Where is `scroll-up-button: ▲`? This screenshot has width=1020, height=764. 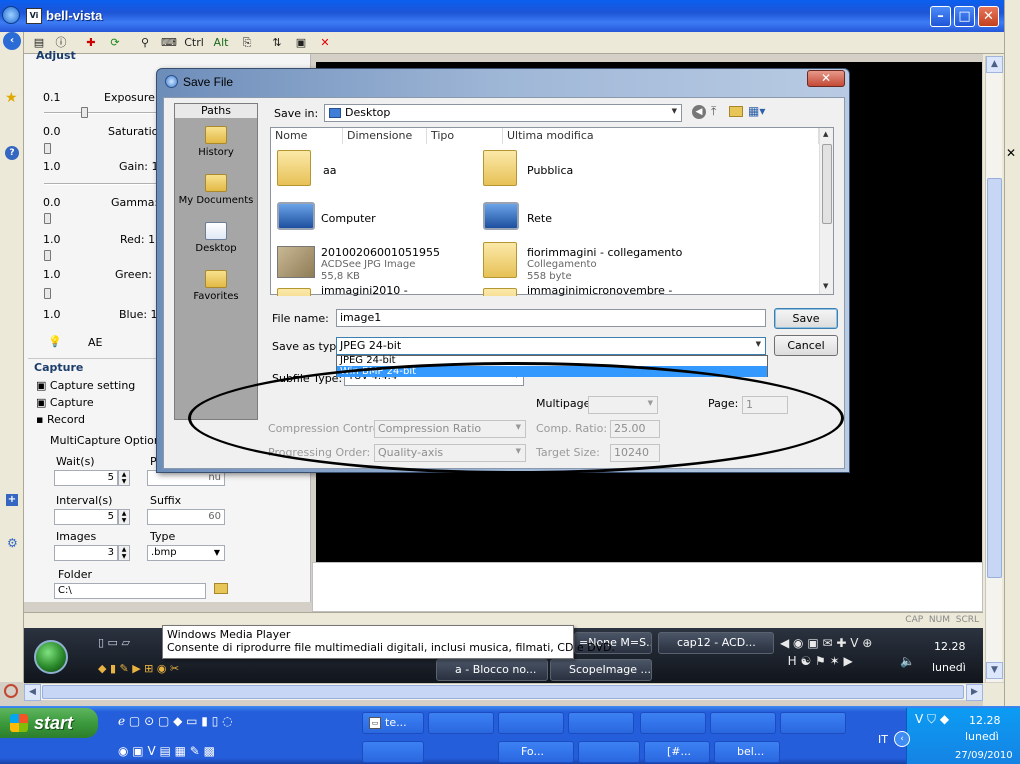 scroll-up-button: ▲ is located at coordinates (994, 64).